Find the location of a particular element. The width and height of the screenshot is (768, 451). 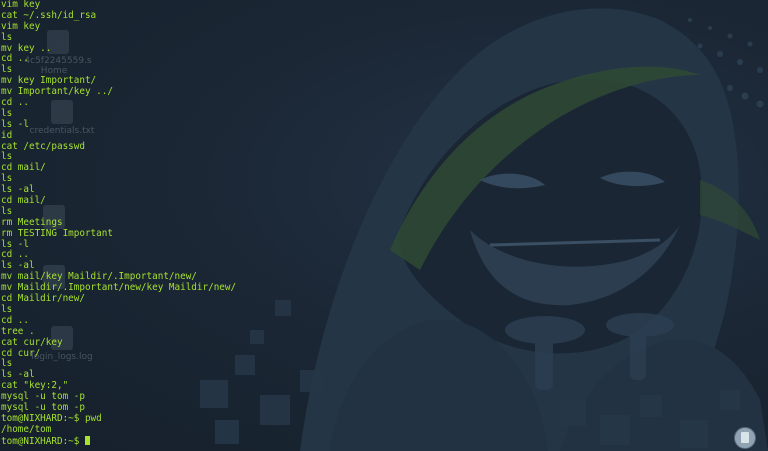

clipboard-icon is located at coordinates (745, 438).